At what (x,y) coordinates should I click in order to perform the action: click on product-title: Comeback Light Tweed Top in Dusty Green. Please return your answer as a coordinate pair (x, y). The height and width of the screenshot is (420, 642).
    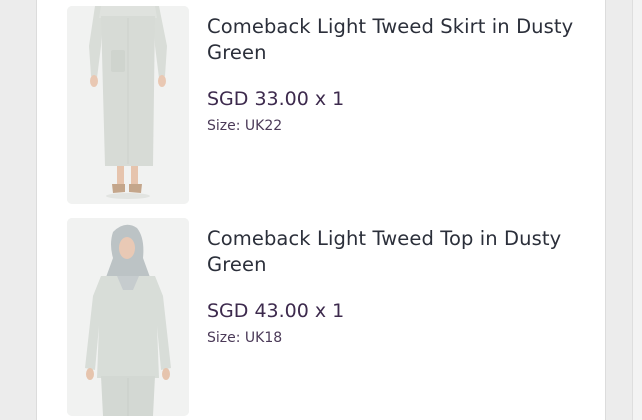
    Looking at the image, I should click on (392, 252).